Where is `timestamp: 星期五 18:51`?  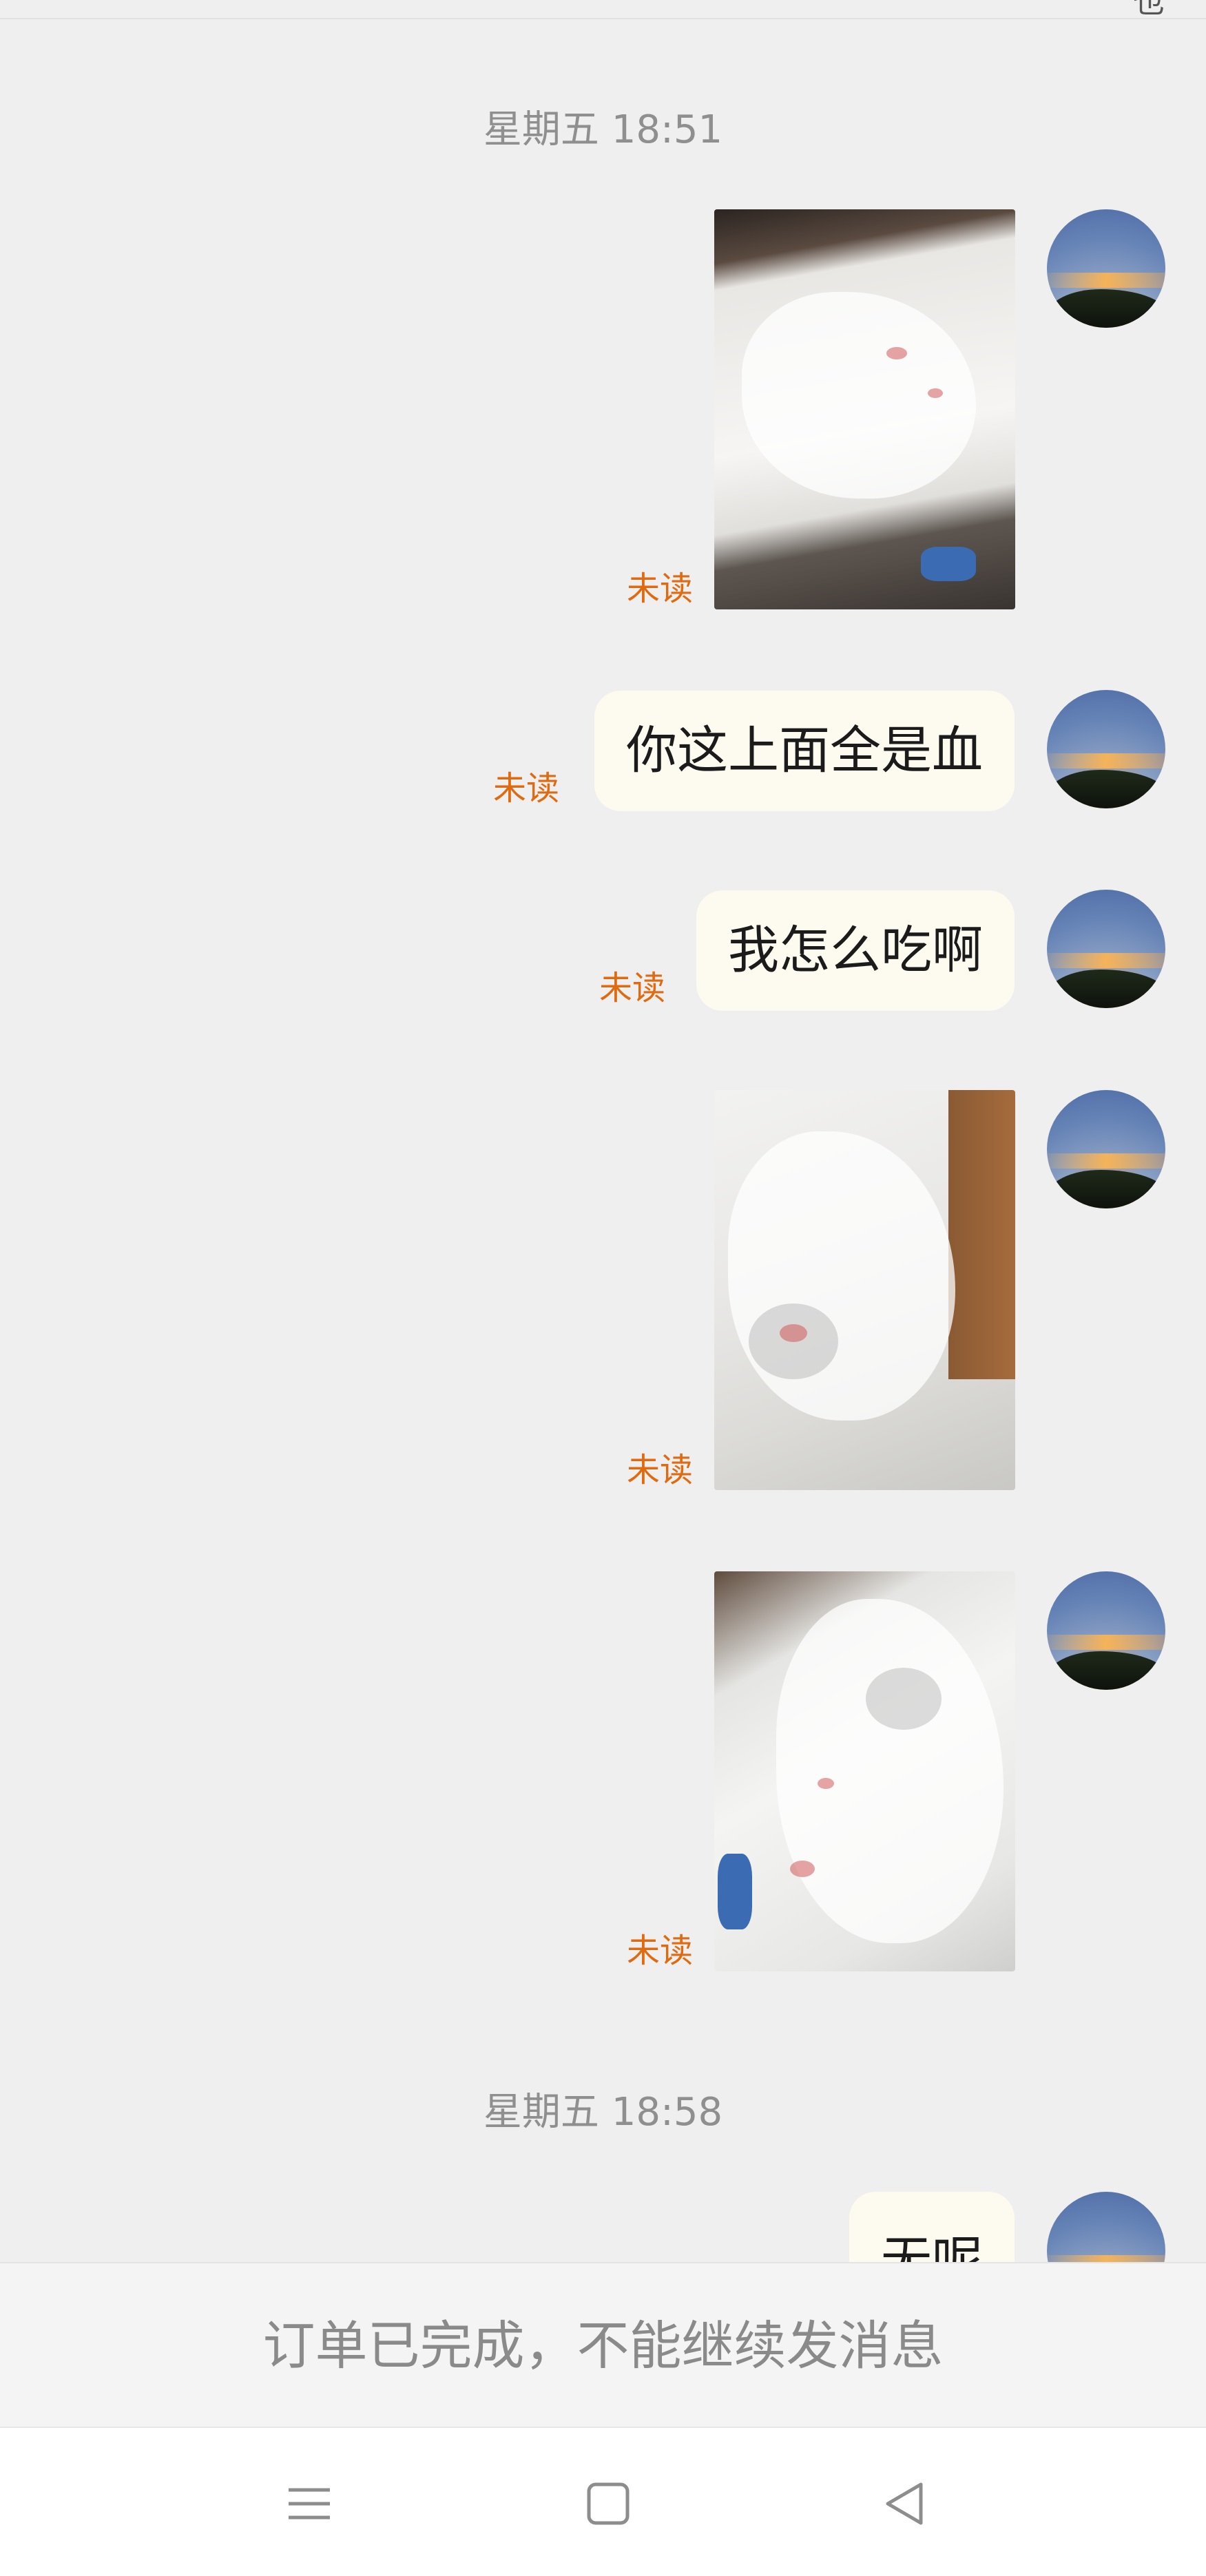
timestamp: 星期五 18:51 is located at coordinates (603, 129).